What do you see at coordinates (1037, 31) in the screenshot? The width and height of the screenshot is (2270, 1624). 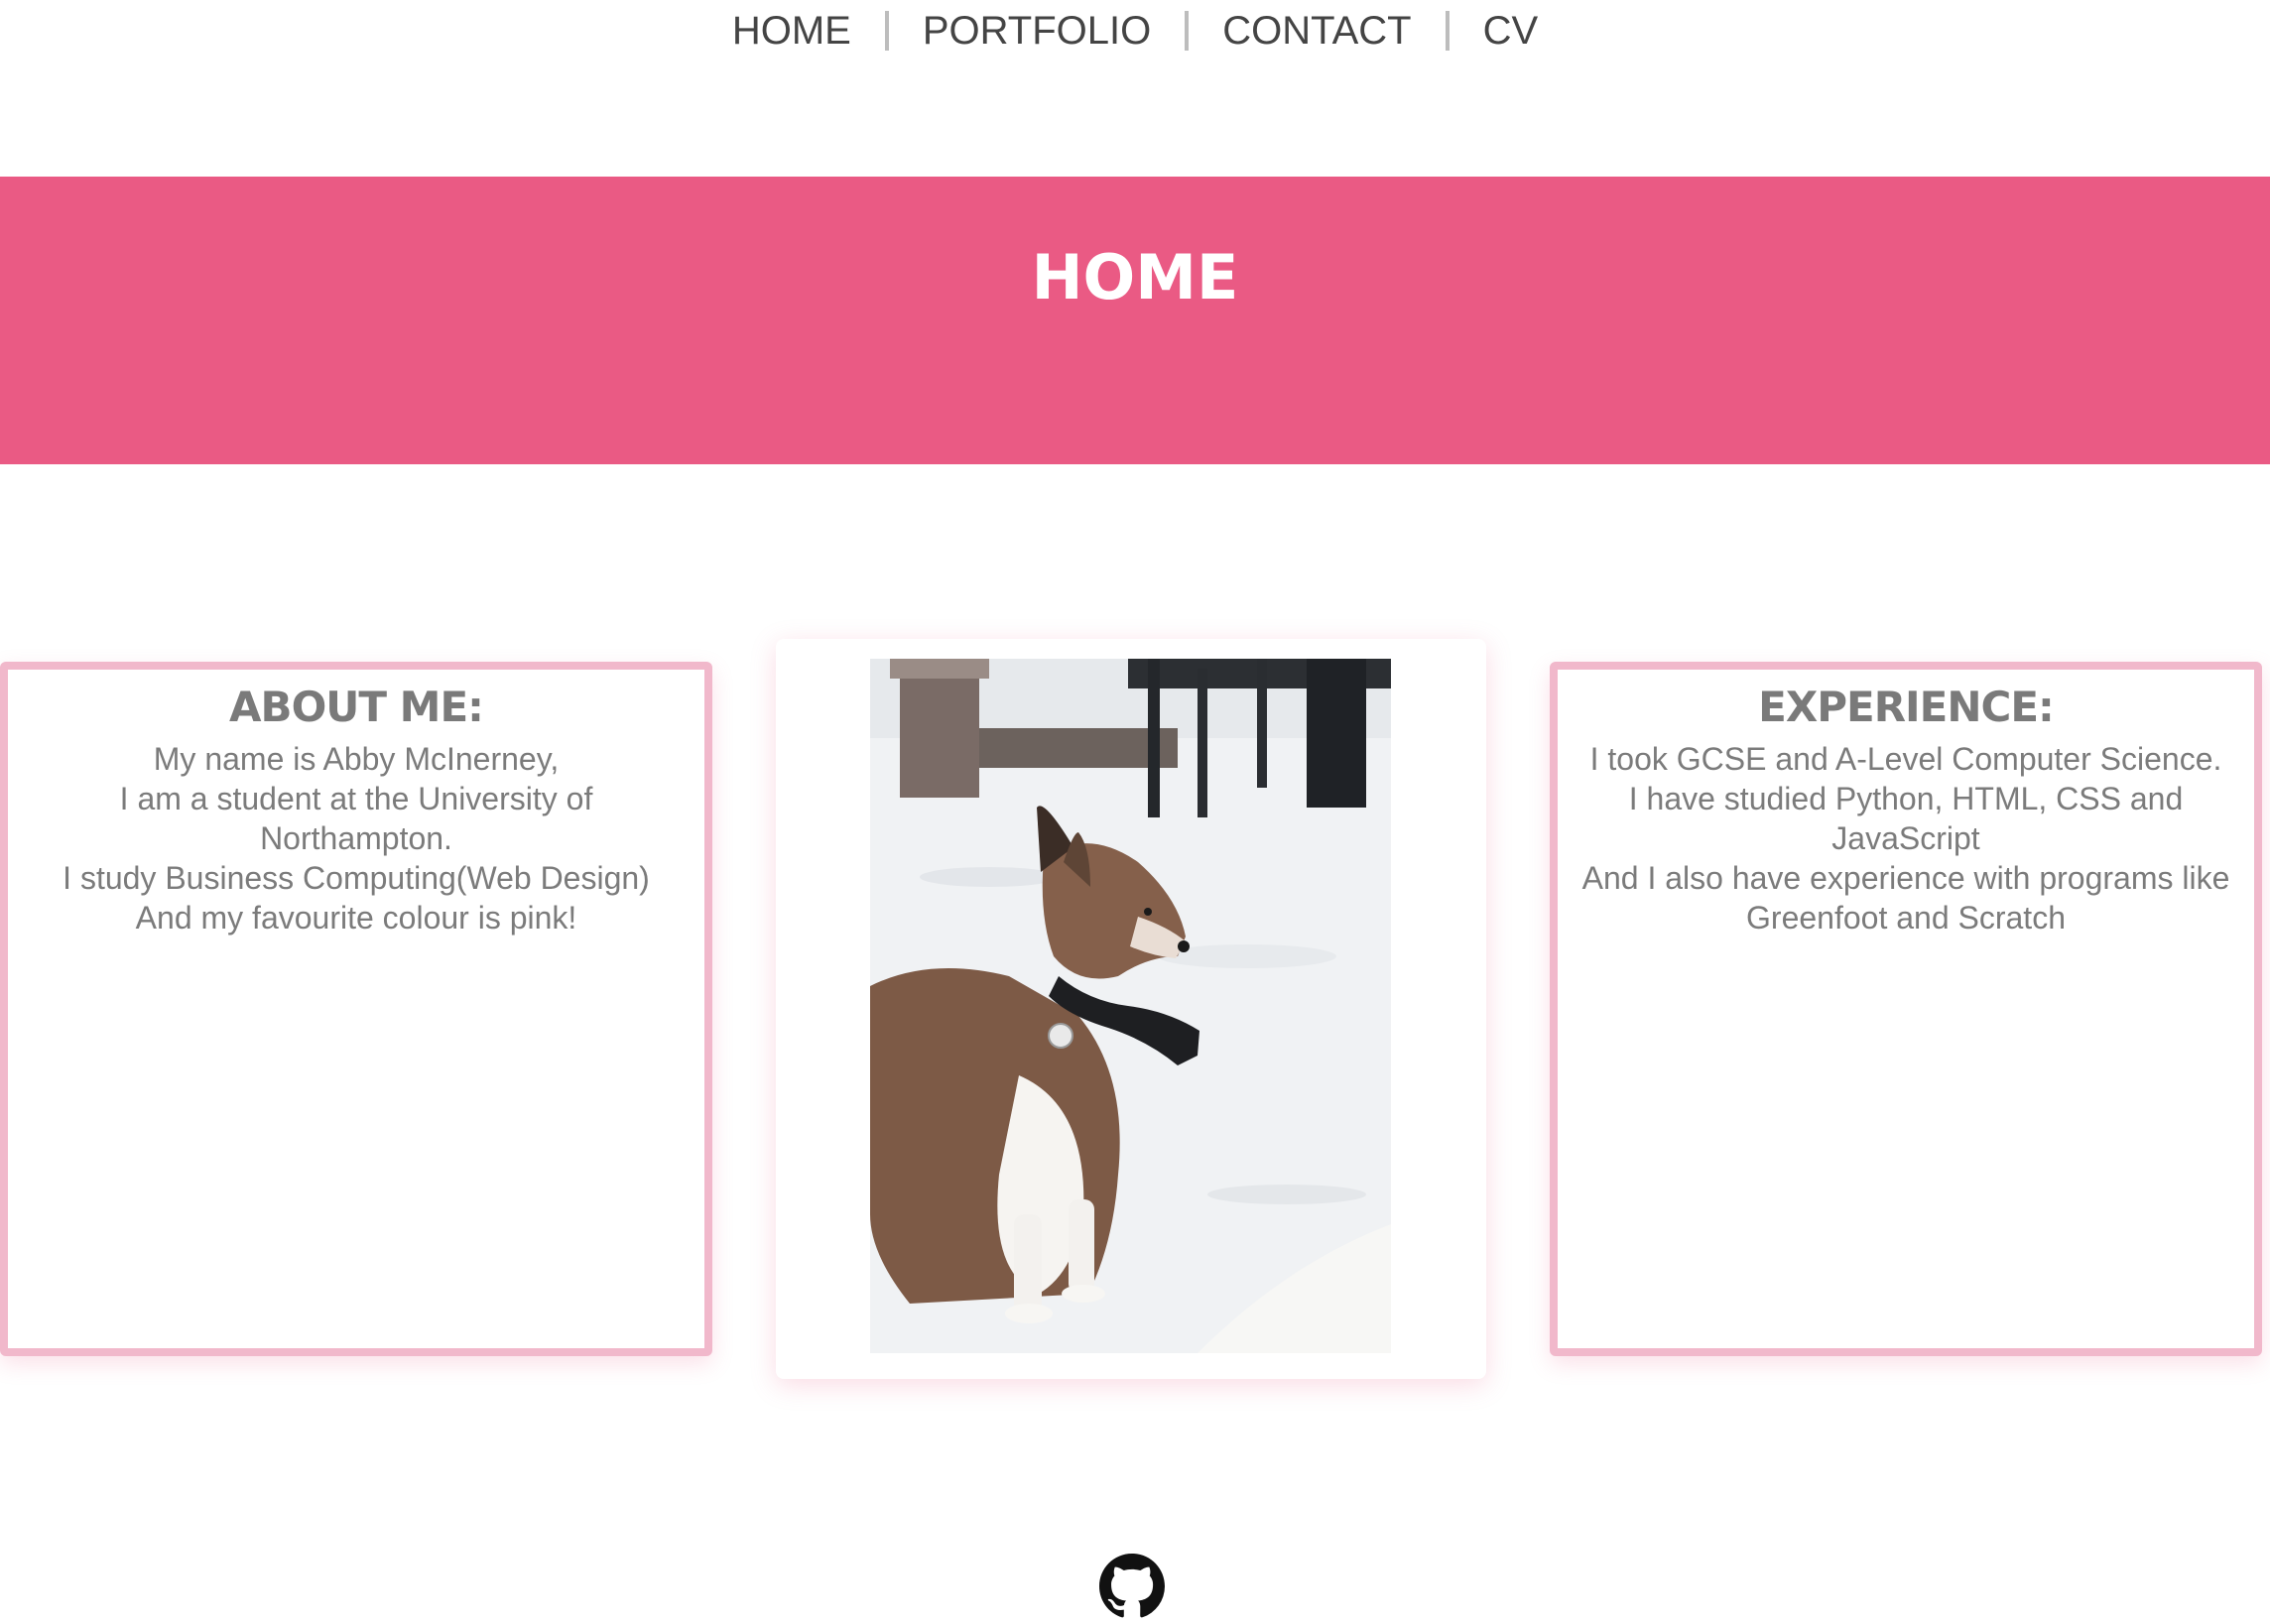 I see `nav-link-portfolio: PORTFOLIO` at bounding box center [1037, 31].